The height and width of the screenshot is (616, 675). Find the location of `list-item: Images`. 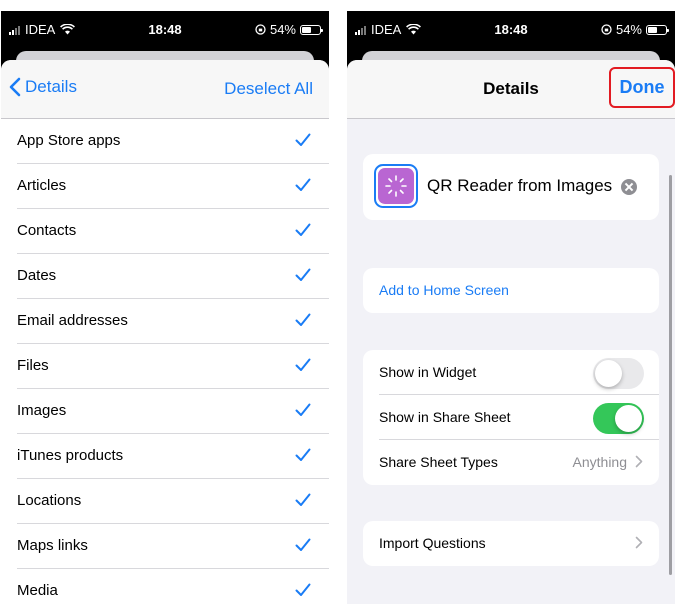

list-item: Images is located at coordinates (165, 411).